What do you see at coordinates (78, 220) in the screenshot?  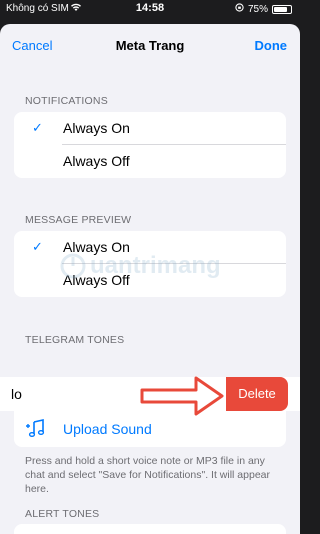 I see `section-header-message-preview: MESSAGE PREVIEW` at bounding box center [78, 220].